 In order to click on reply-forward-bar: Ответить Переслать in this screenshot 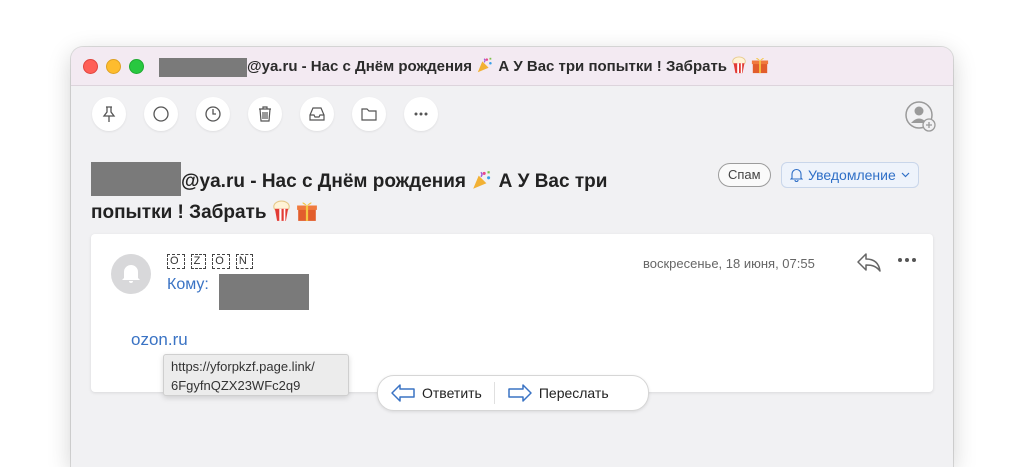, I will do `click(513, 393)`.